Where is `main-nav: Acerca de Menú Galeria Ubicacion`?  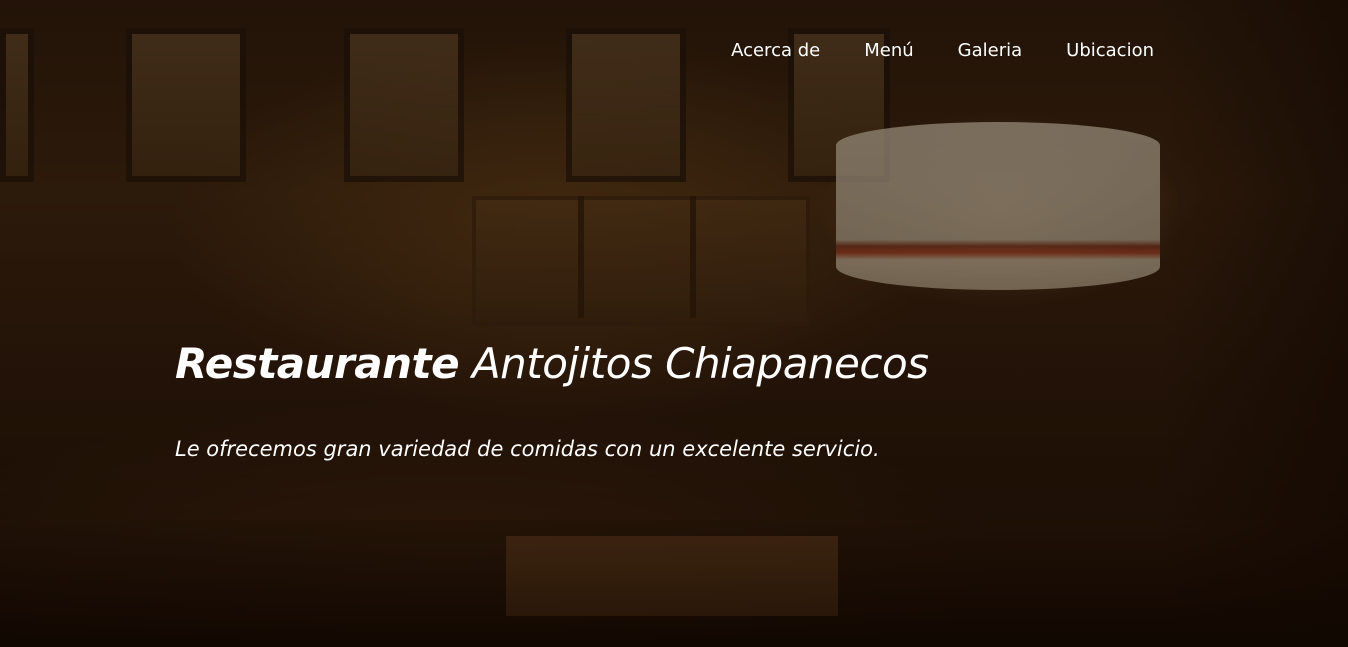 main-nav: Acerca de Menú Galeria Ubicacion is located at coordinates (920, 51).